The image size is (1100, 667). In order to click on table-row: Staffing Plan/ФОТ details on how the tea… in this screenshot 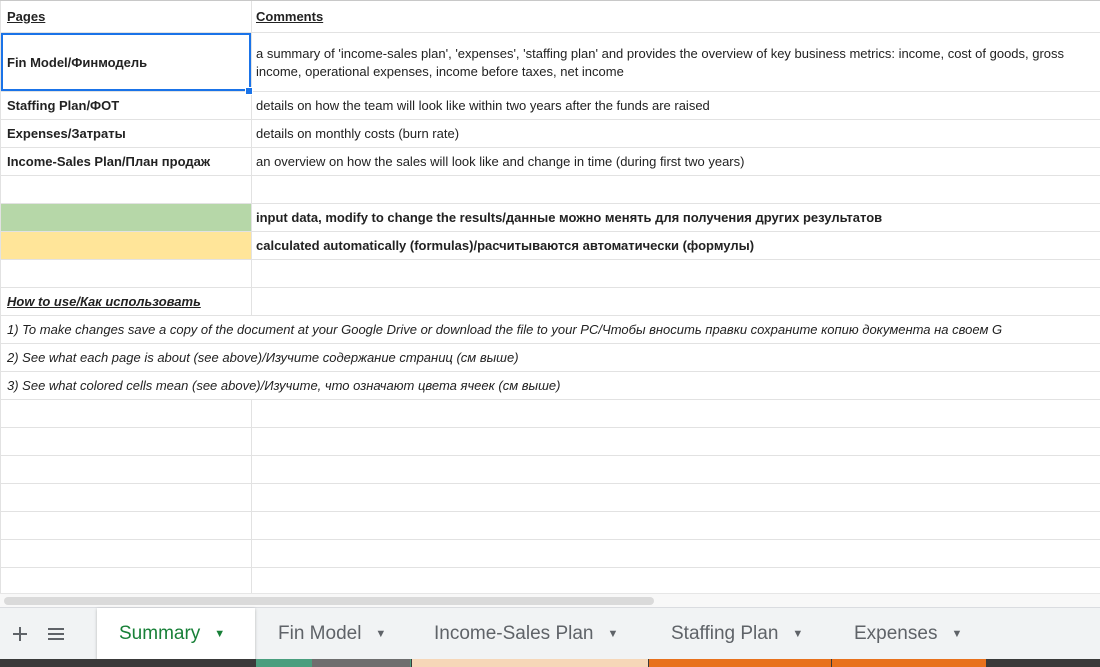, I will do `click(550, 106)`.